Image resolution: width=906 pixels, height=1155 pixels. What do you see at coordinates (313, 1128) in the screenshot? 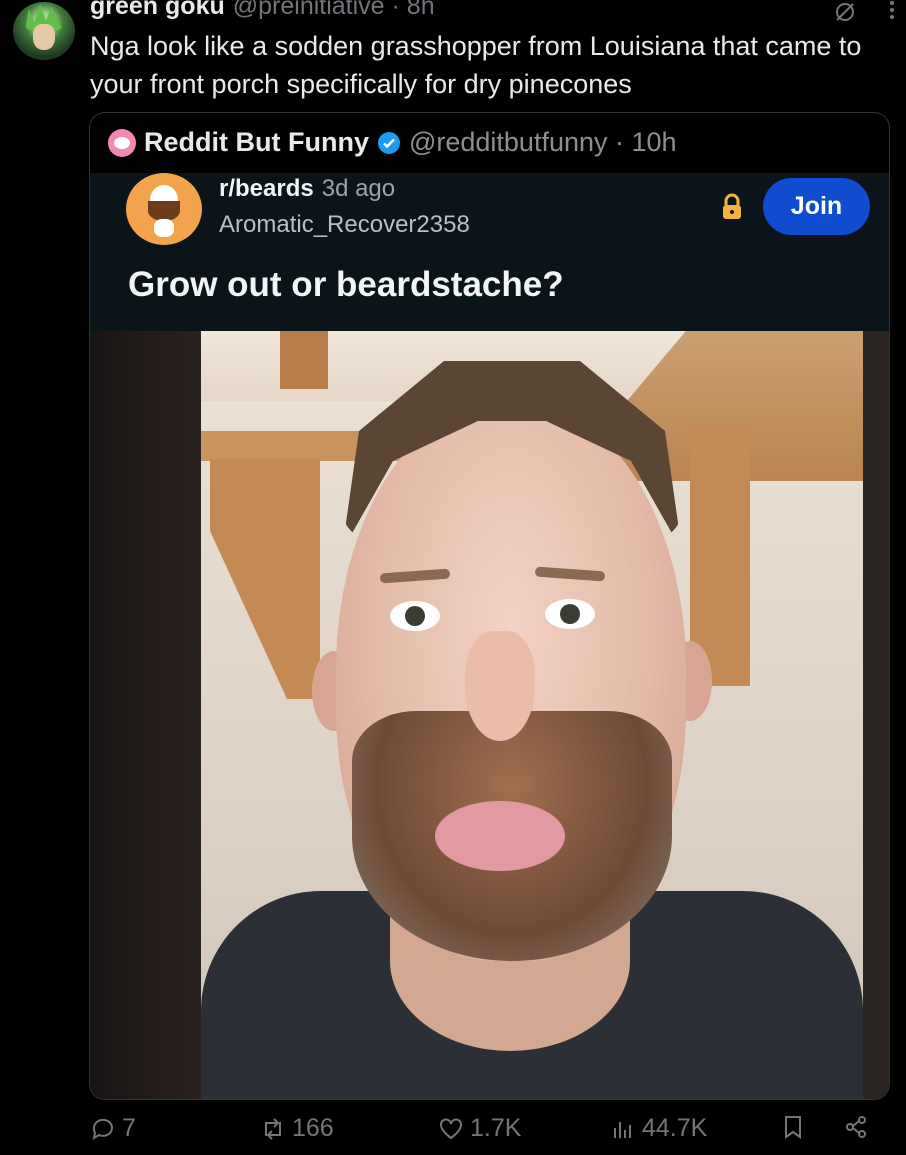
I see `repost-count: 166` at bounding box center [313, 1128].